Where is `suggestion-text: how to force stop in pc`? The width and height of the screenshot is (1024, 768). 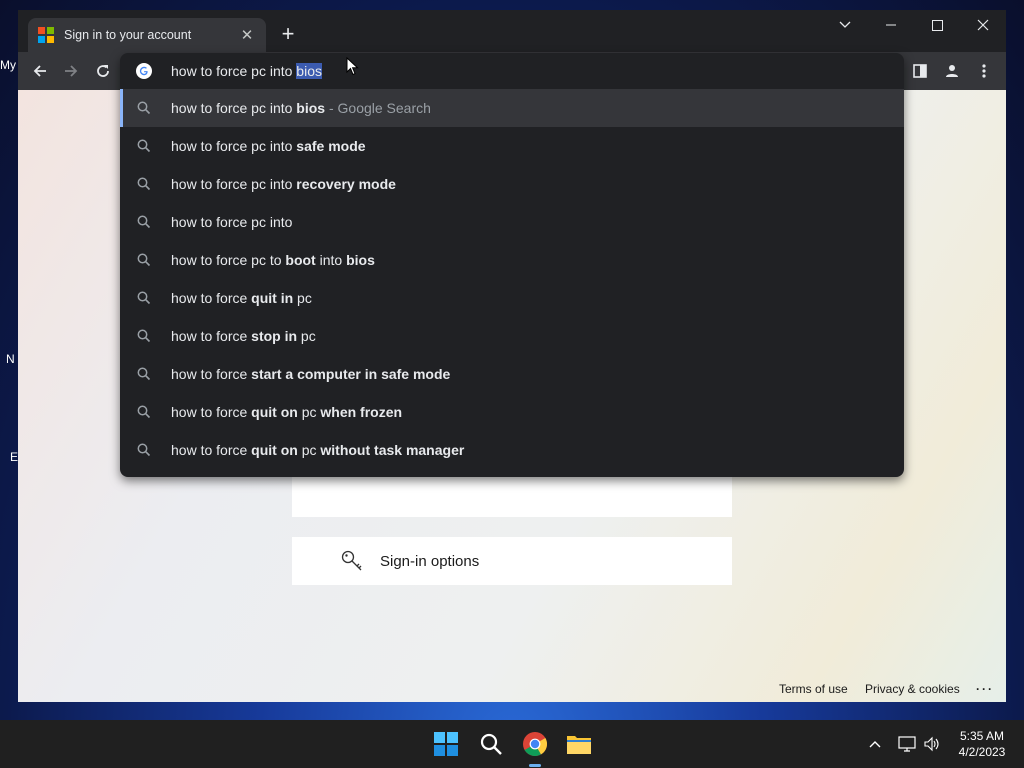
suggestion-text: how to force stop in pc is located at coordinates (243, 336).